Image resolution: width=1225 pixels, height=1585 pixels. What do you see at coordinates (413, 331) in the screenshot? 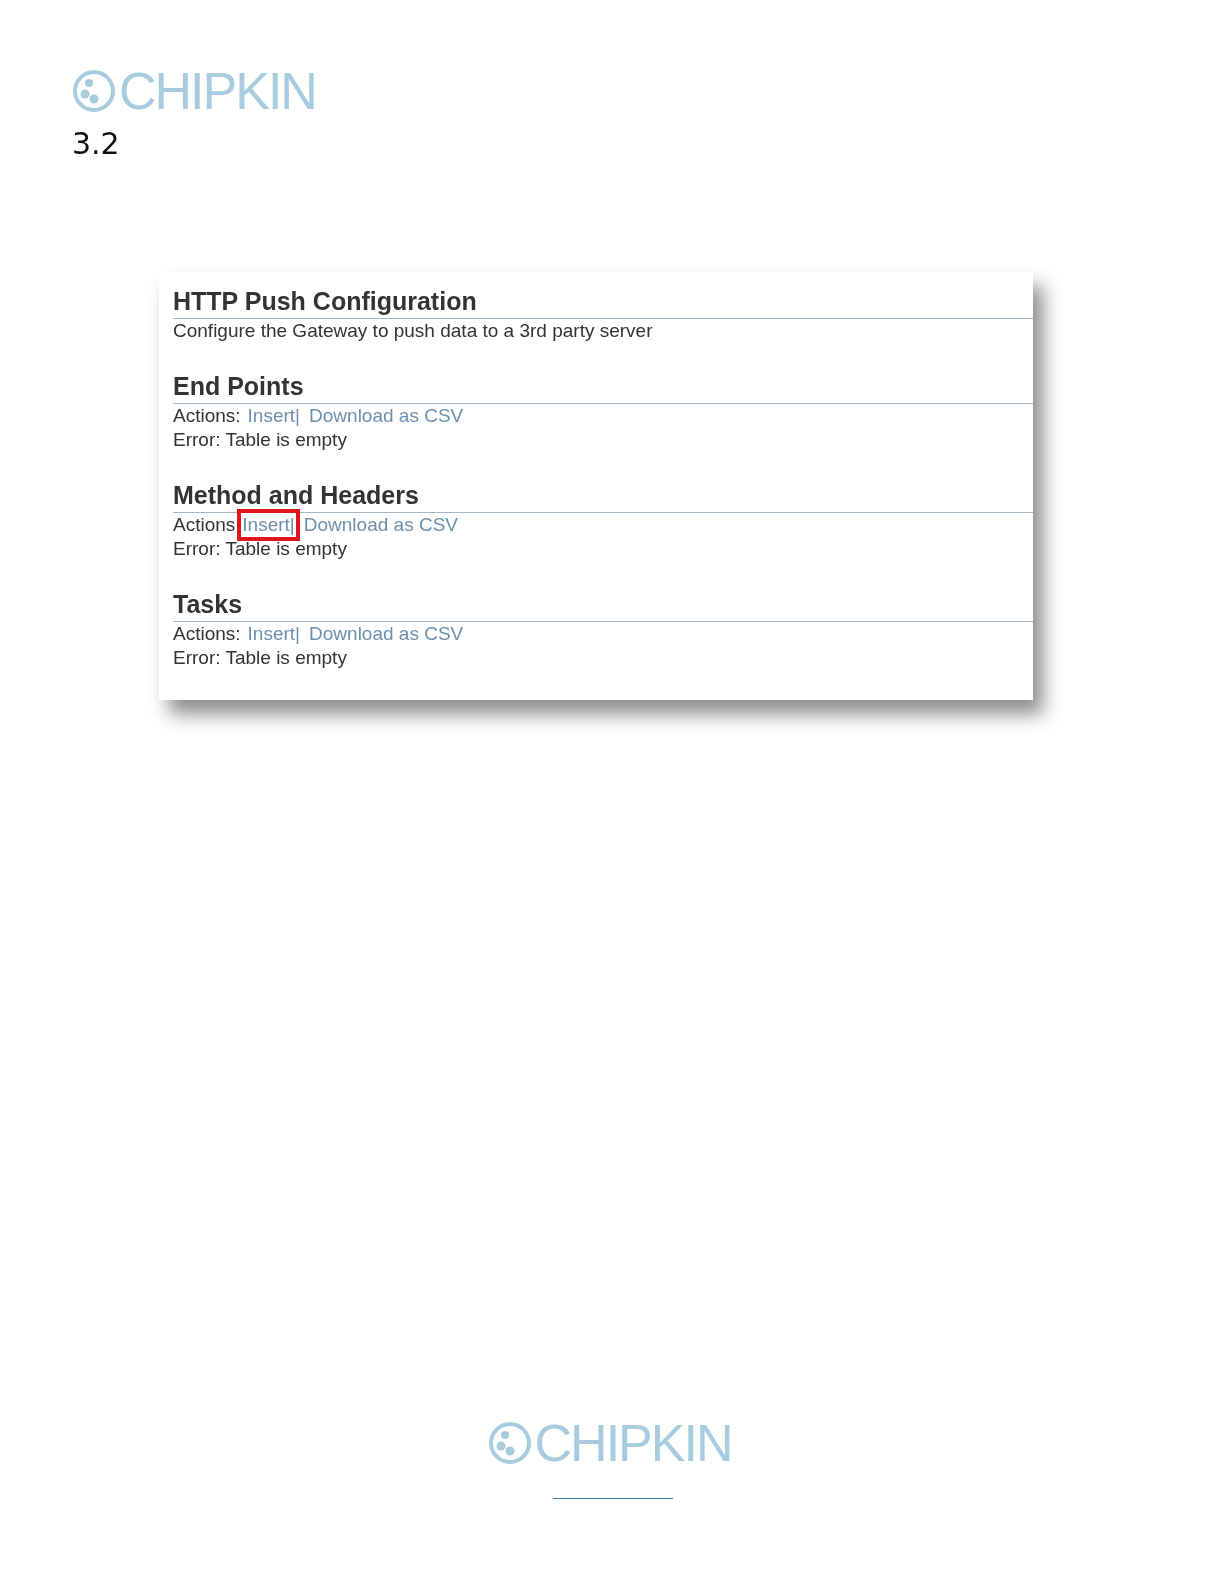
I see `page-description: Configure the Gateway to push data to a 3rd party server` at bounding box center [413, 331].